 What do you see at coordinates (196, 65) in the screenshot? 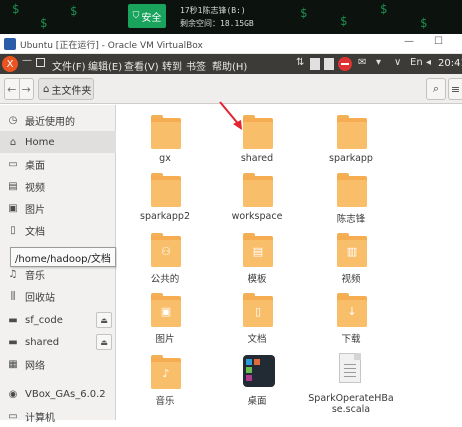
I see `menu-bookmarks: 书签` at bounding box center [196, 65].